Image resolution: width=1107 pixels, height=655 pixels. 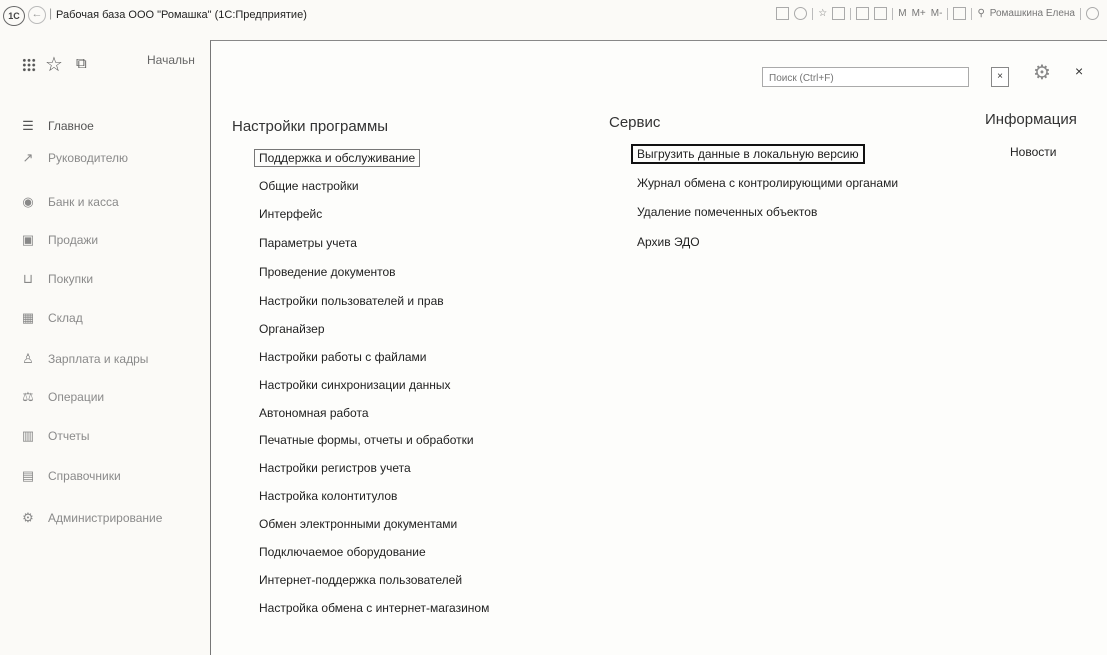 I want to click on service-header: Сервис, so click(x=635, y=122).